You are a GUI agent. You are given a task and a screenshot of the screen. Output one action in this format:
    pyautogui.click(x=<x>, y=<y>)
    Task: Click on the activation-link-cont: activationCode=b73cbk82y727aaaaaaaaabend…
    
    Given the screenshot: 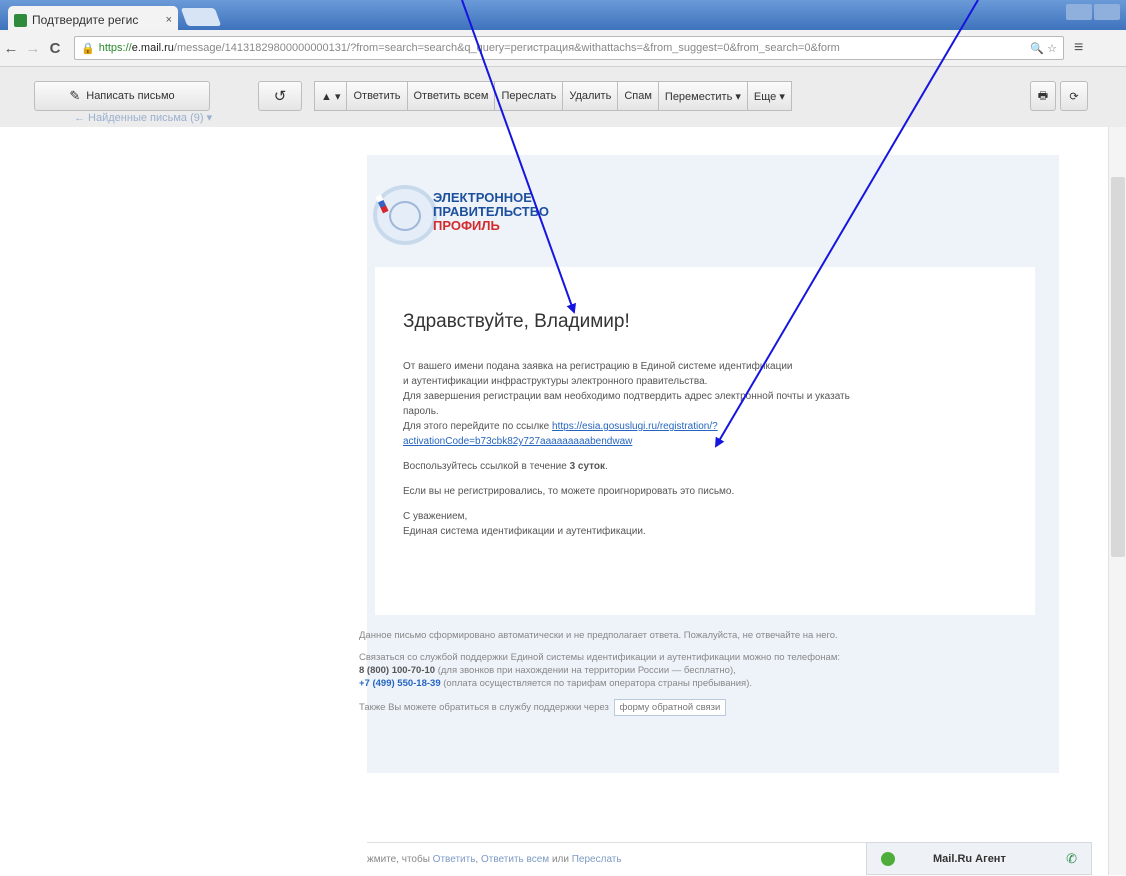 What is the action you would take?
    pyautogui.click(x=517, y=441)
    